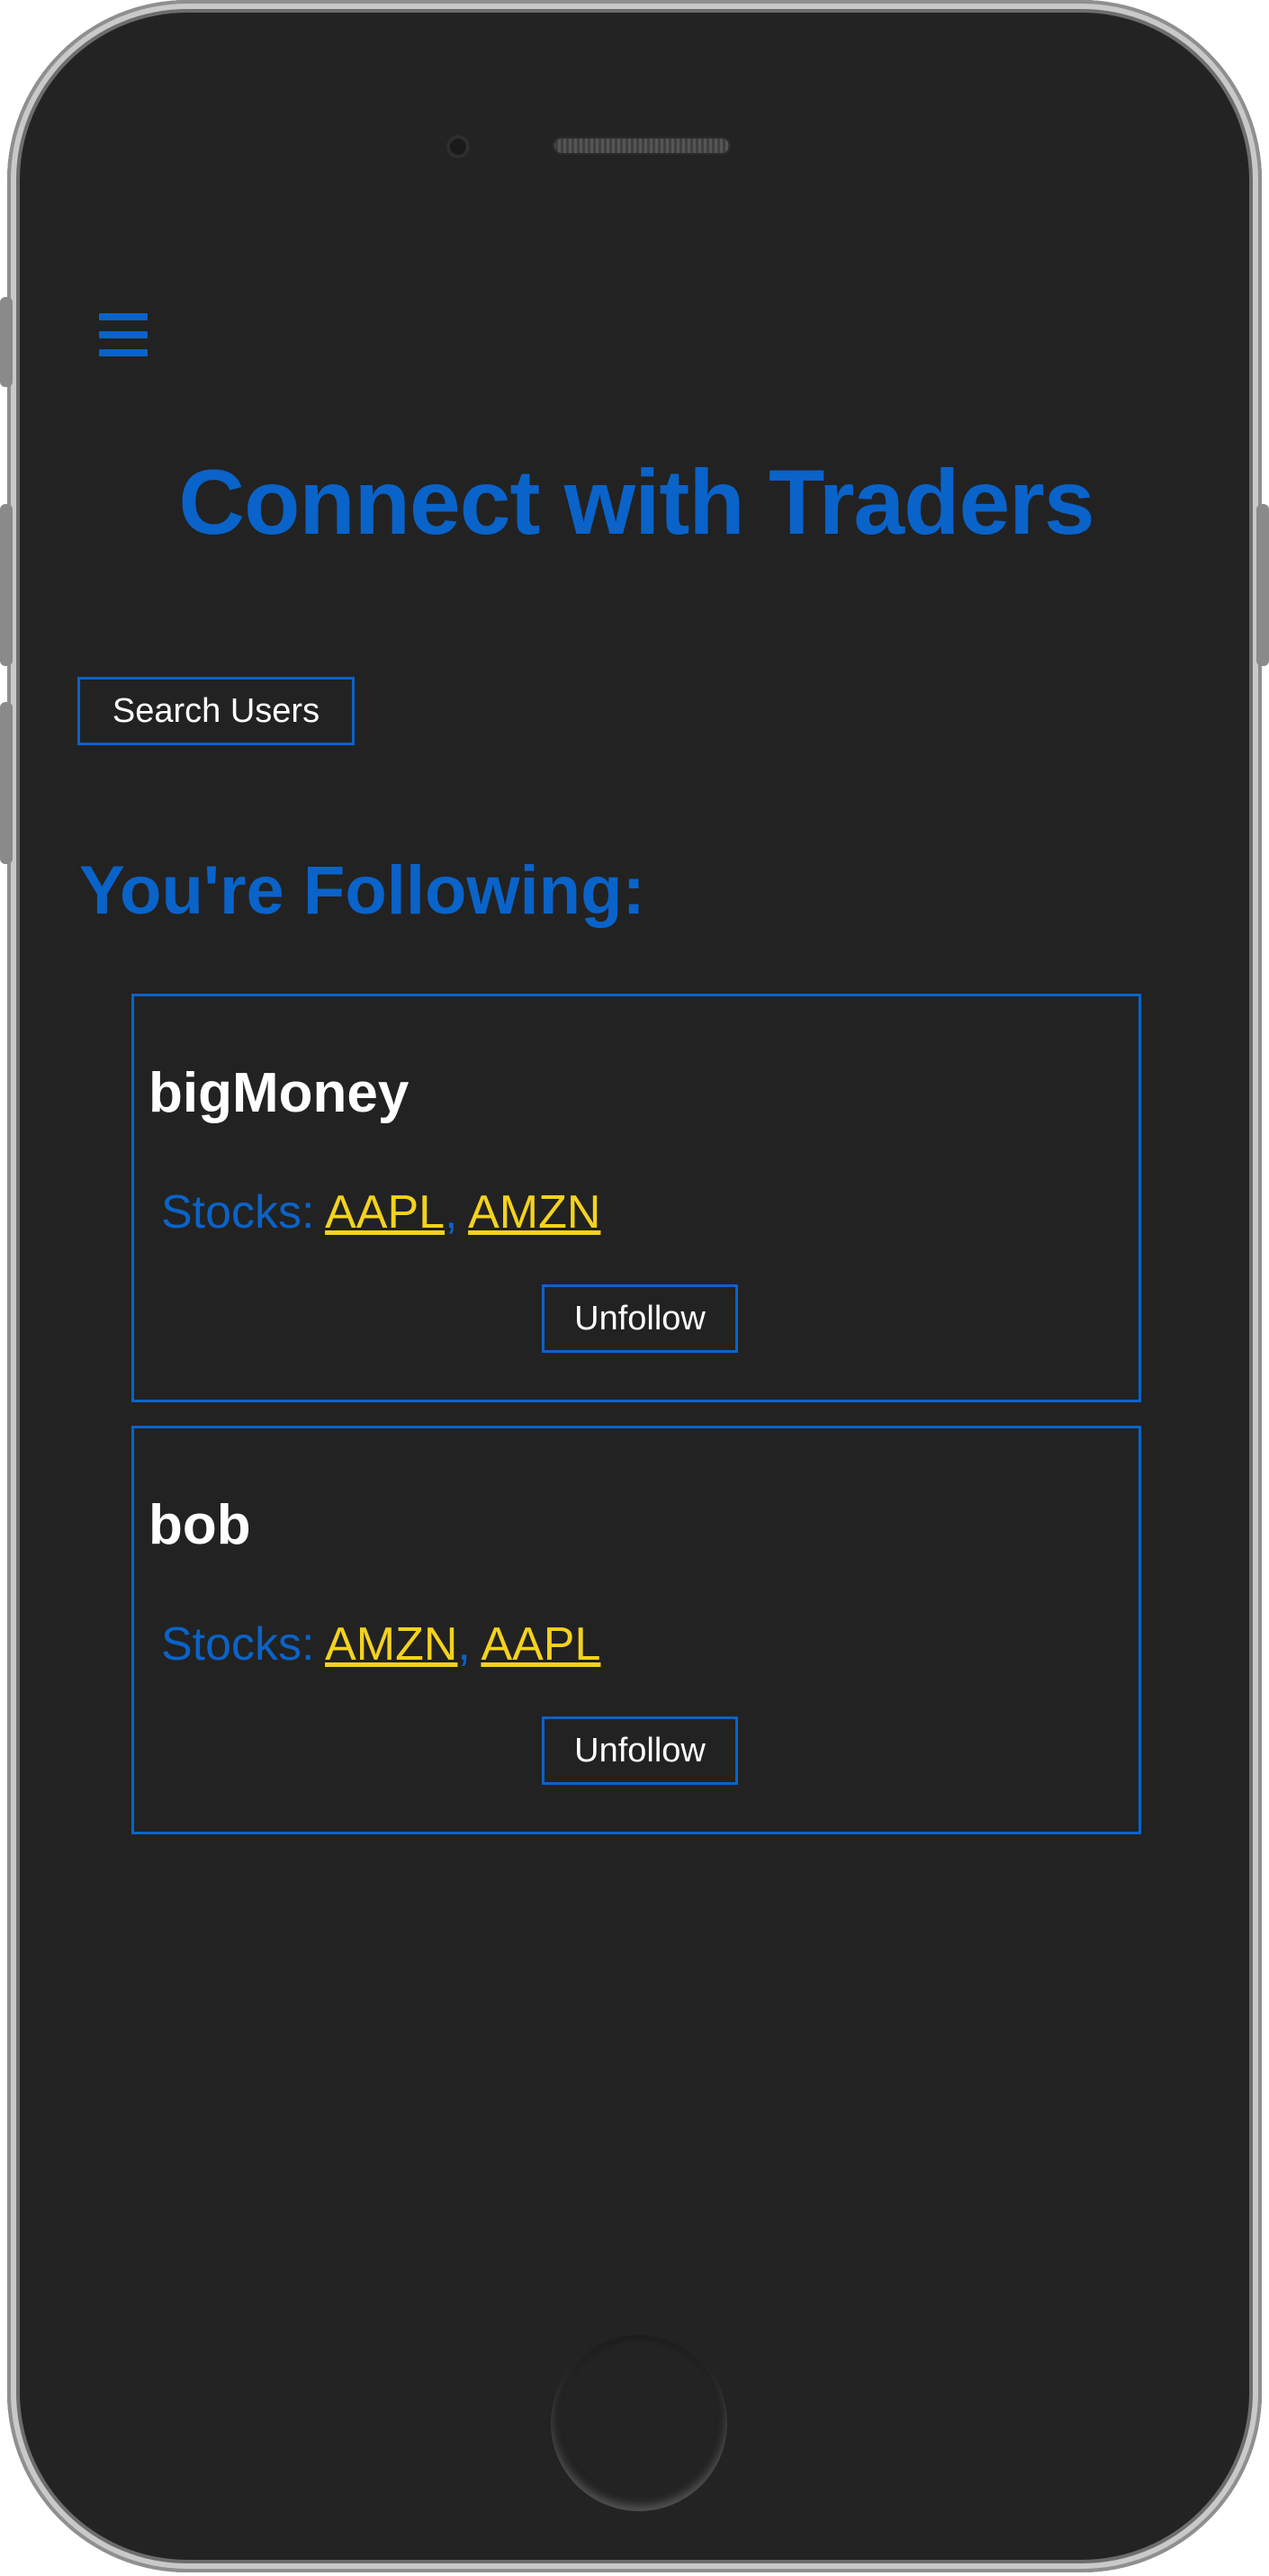 The height and width of the screenshot is (2576, 1269). Describe the element at coordinates (6, 585) in the screenshot. I see `volume-up-button` at that location.